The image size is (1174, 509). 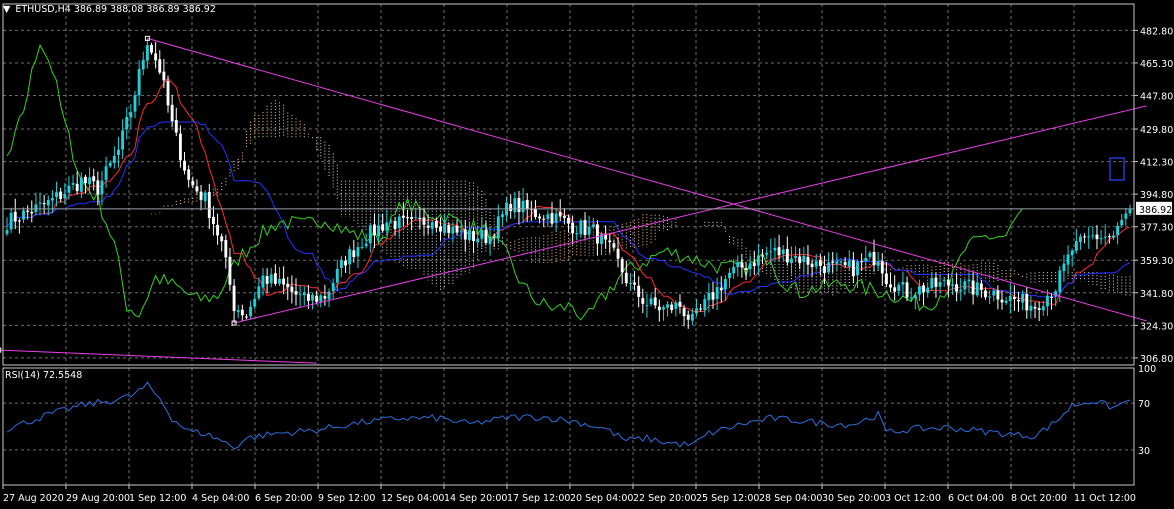 I want to click on time-tick-label: 6 Oct 04:00, so click(x=976, y=498).